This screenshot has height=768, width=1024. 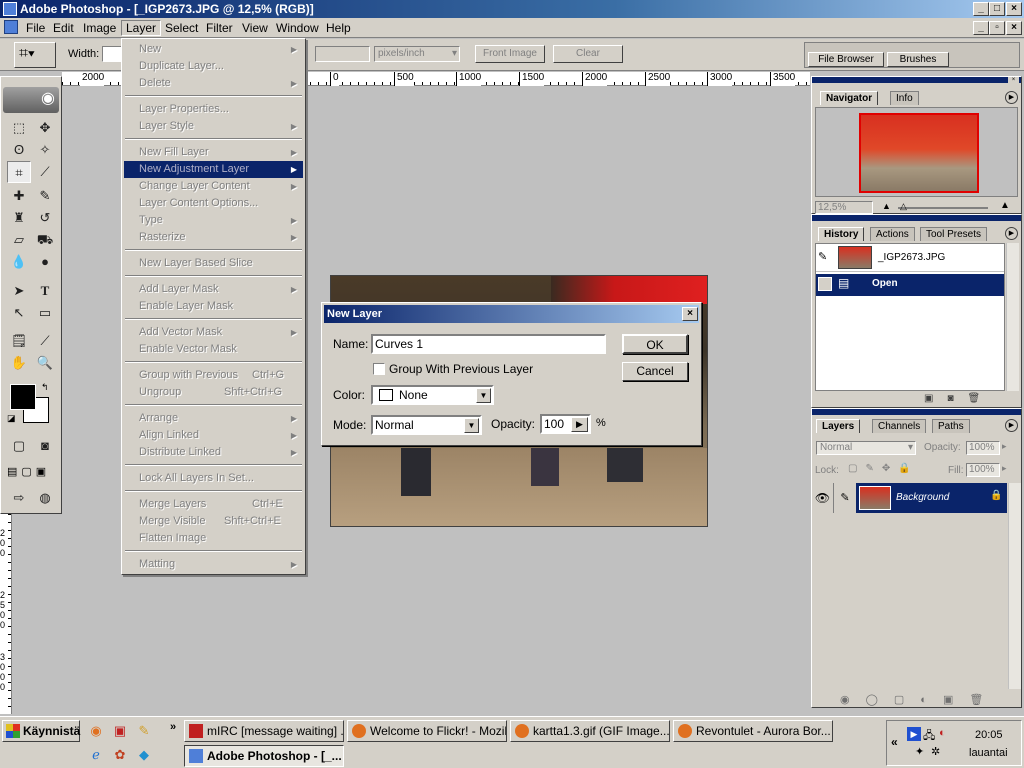 What do you see at coordinates (432, 395) in the screenshot?
I see `color-select: None ▼` at bounding box center [432, 395].